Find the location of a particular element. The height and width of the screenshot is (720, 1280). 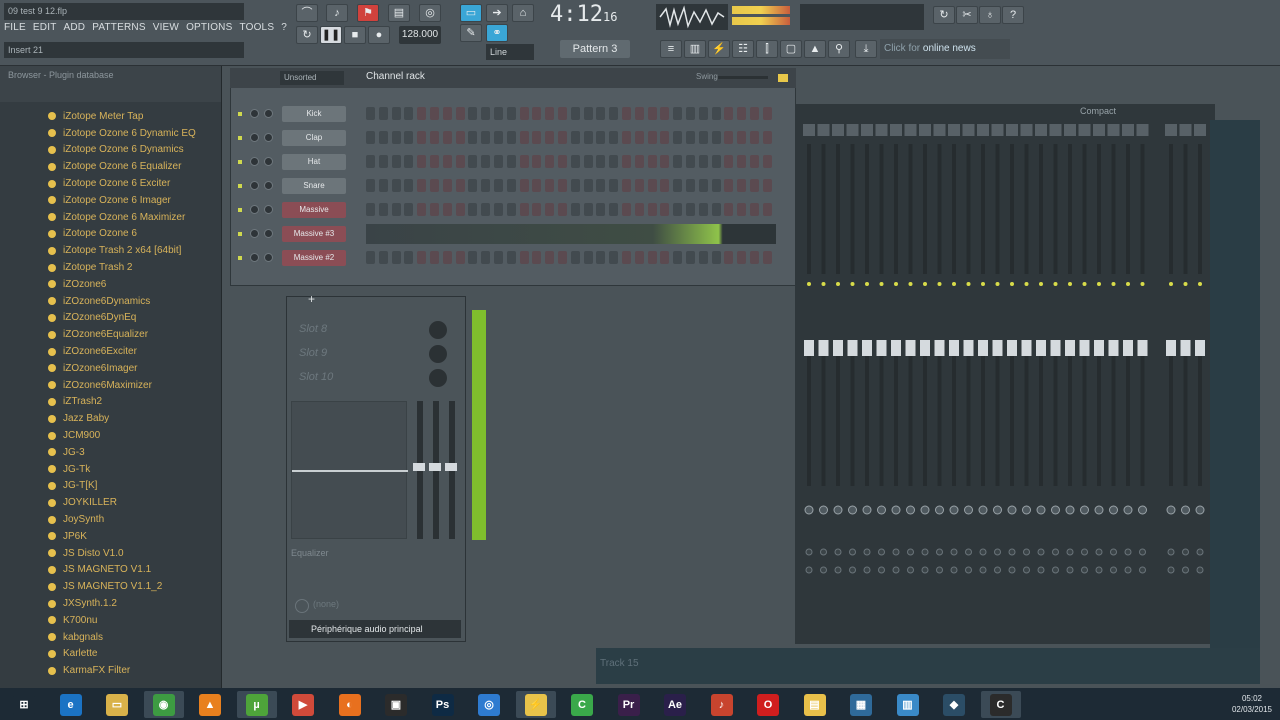

taskbar-app-net-icon: ▦ is located at coordinates (861, 704).